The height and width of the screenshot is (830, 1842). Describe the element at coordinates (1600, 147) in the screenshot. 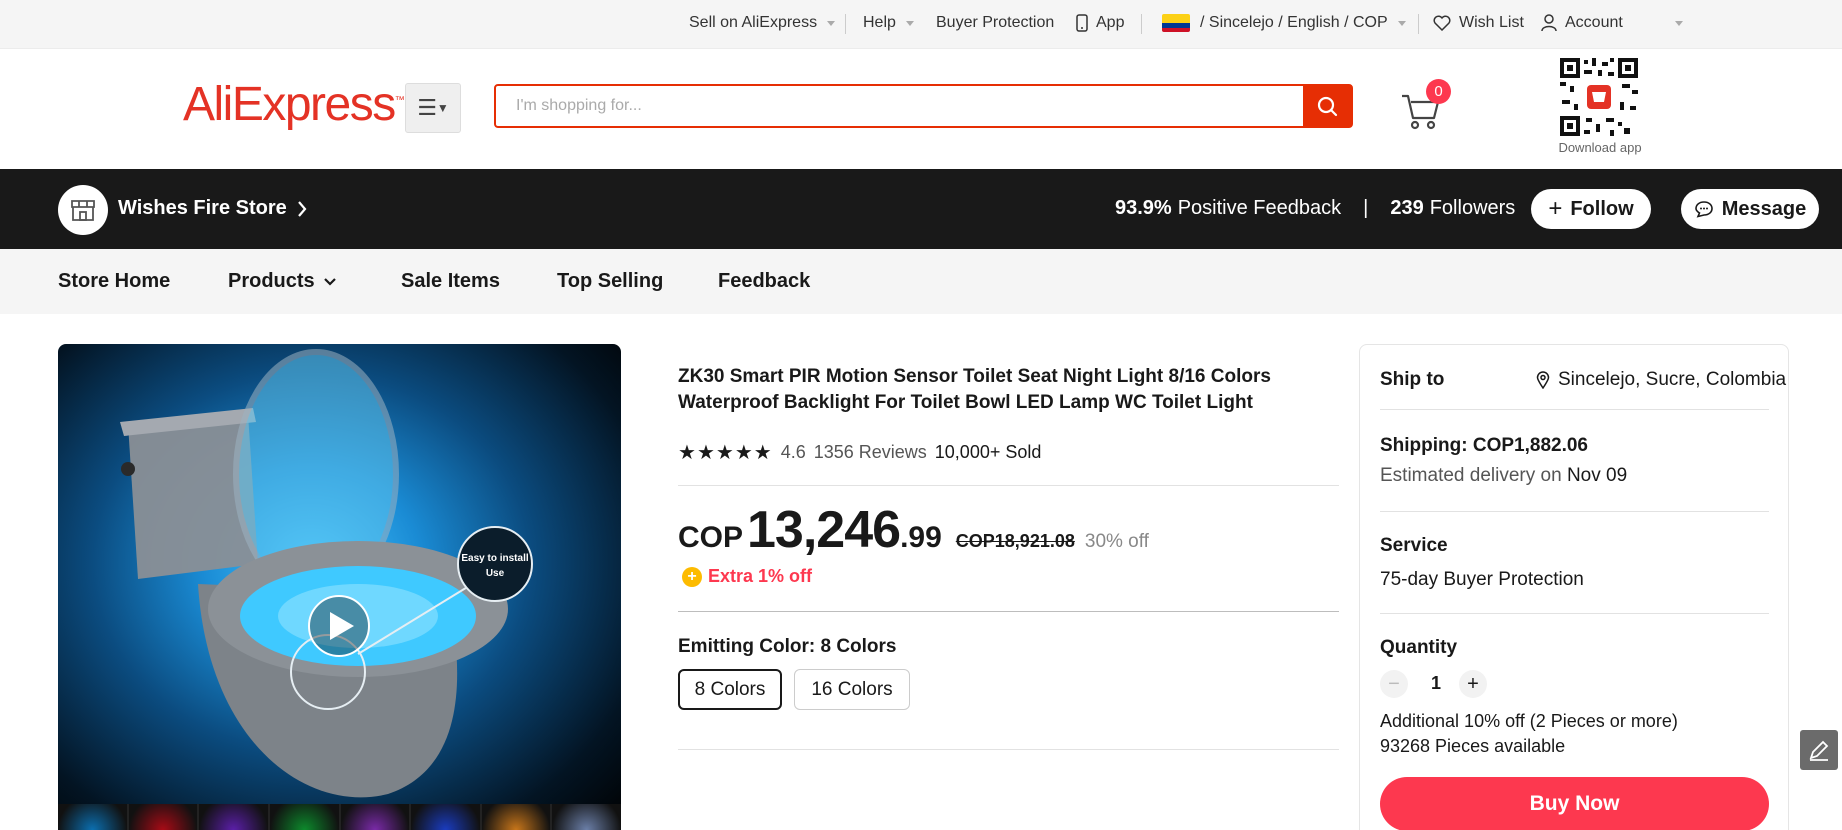

I see `download-app-label: Download app` at that location.